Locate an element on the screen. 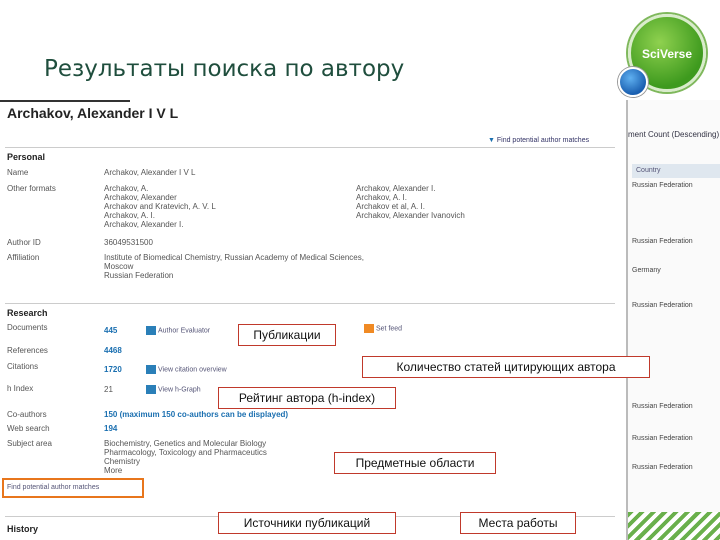 This screenshot has height=540, width=720. triangle-icon: ▼ is located at coordinates (492, 140).